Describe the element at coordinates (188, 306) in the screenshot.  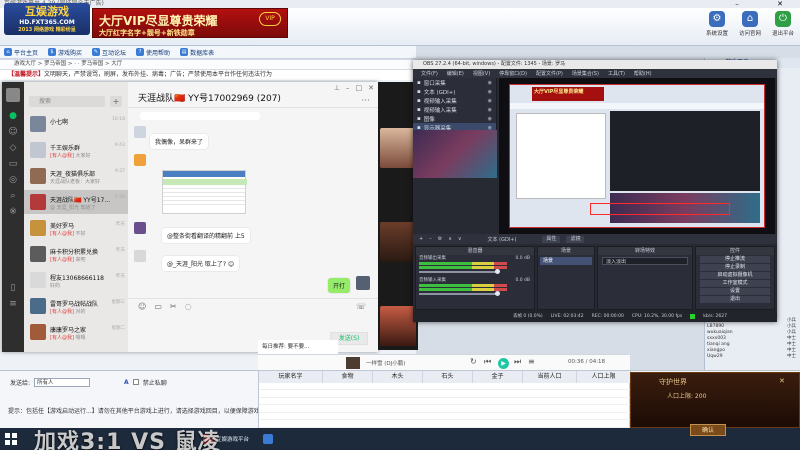
I see `chat-bubble-icon: ◌` at that location.